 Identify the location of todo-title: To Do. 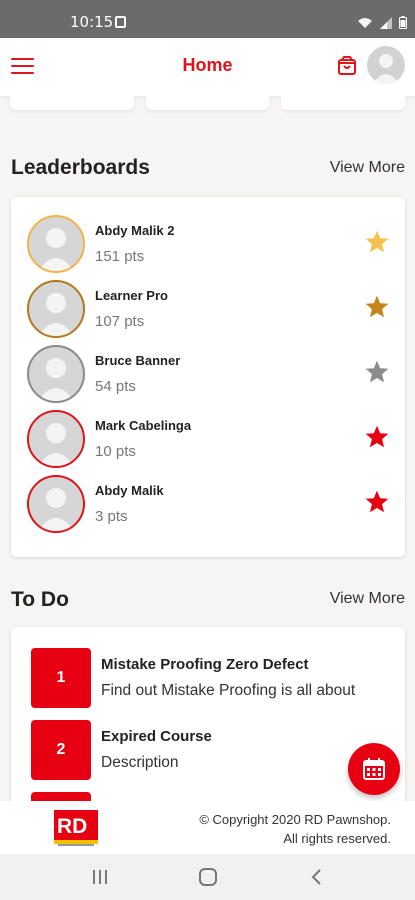
(40, 599).